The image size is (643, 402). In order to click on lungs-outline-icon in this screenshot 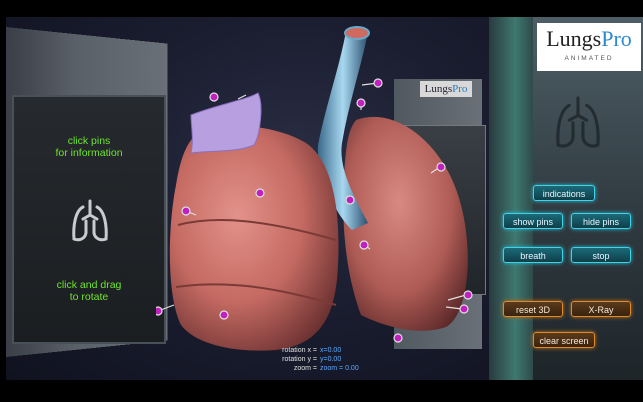, I will do `click(90, 220)`.